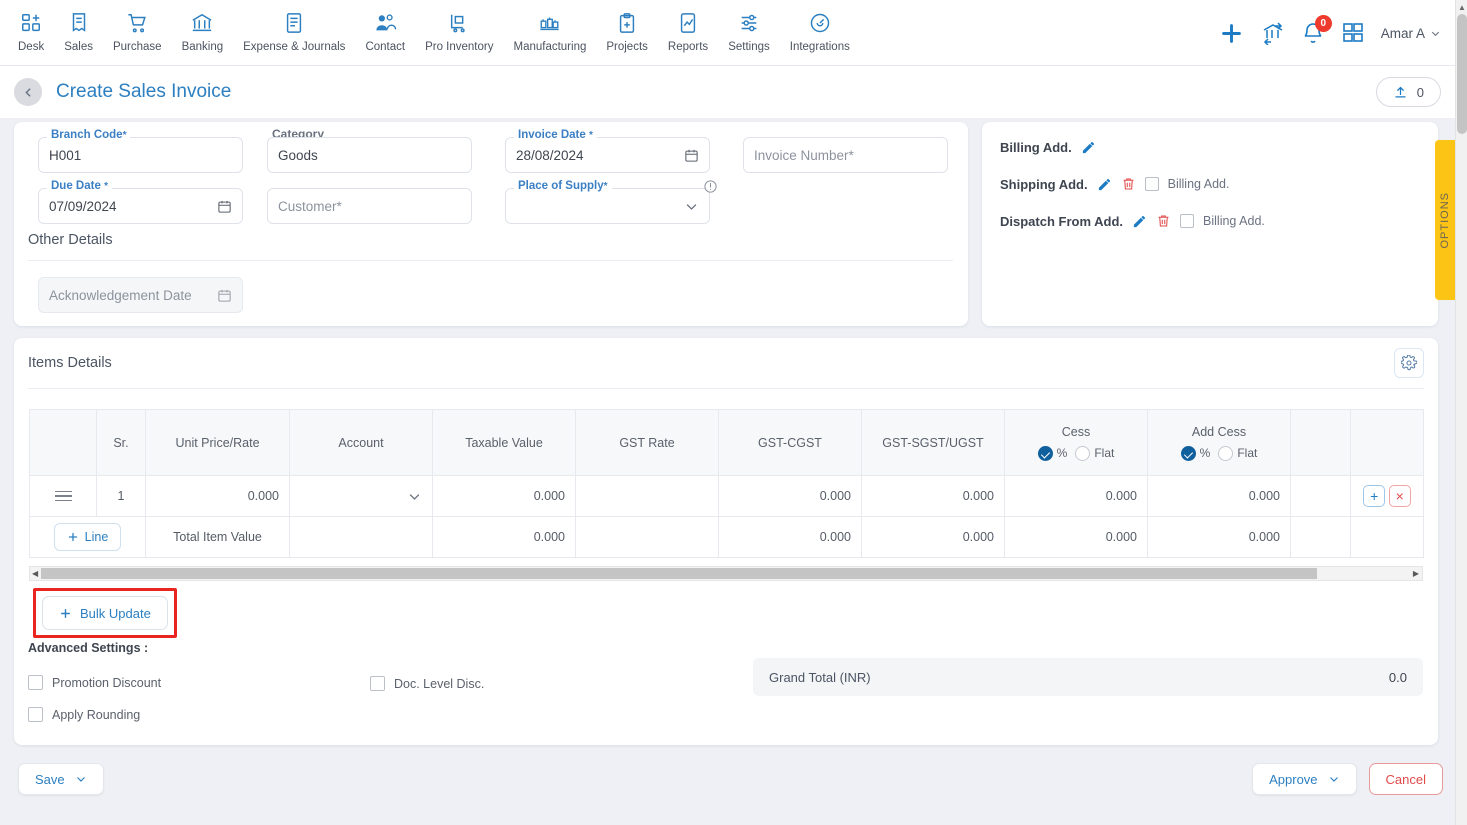  What do you see at coordinates (611, 202) in the screenshot?
I see `place-of-supply-field: Place of Supply*` at bounding box center [611, 202].